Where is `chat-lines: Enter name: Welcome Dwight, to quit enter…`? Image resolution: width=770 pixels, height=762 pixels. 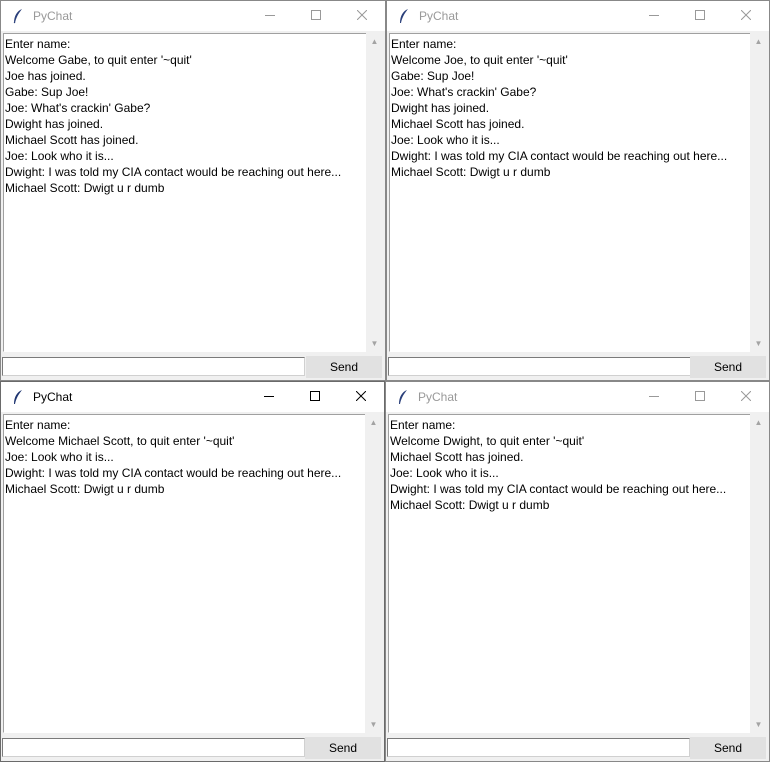 chat-lines: Enter name: Welcome Dwight, to quit enter… is located at coordinates (569, 464).